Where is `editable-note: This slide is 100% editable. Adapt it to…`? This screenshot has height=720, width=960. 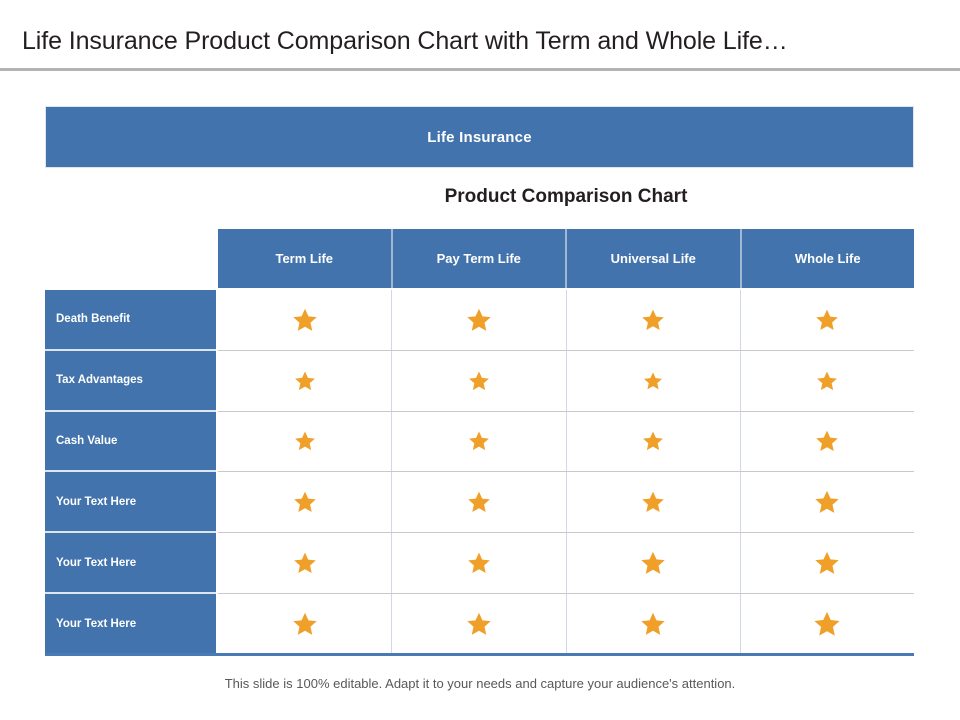 editable-note: This slide is 100% editable. Adapt it to… is located at coordinates (480, 683).